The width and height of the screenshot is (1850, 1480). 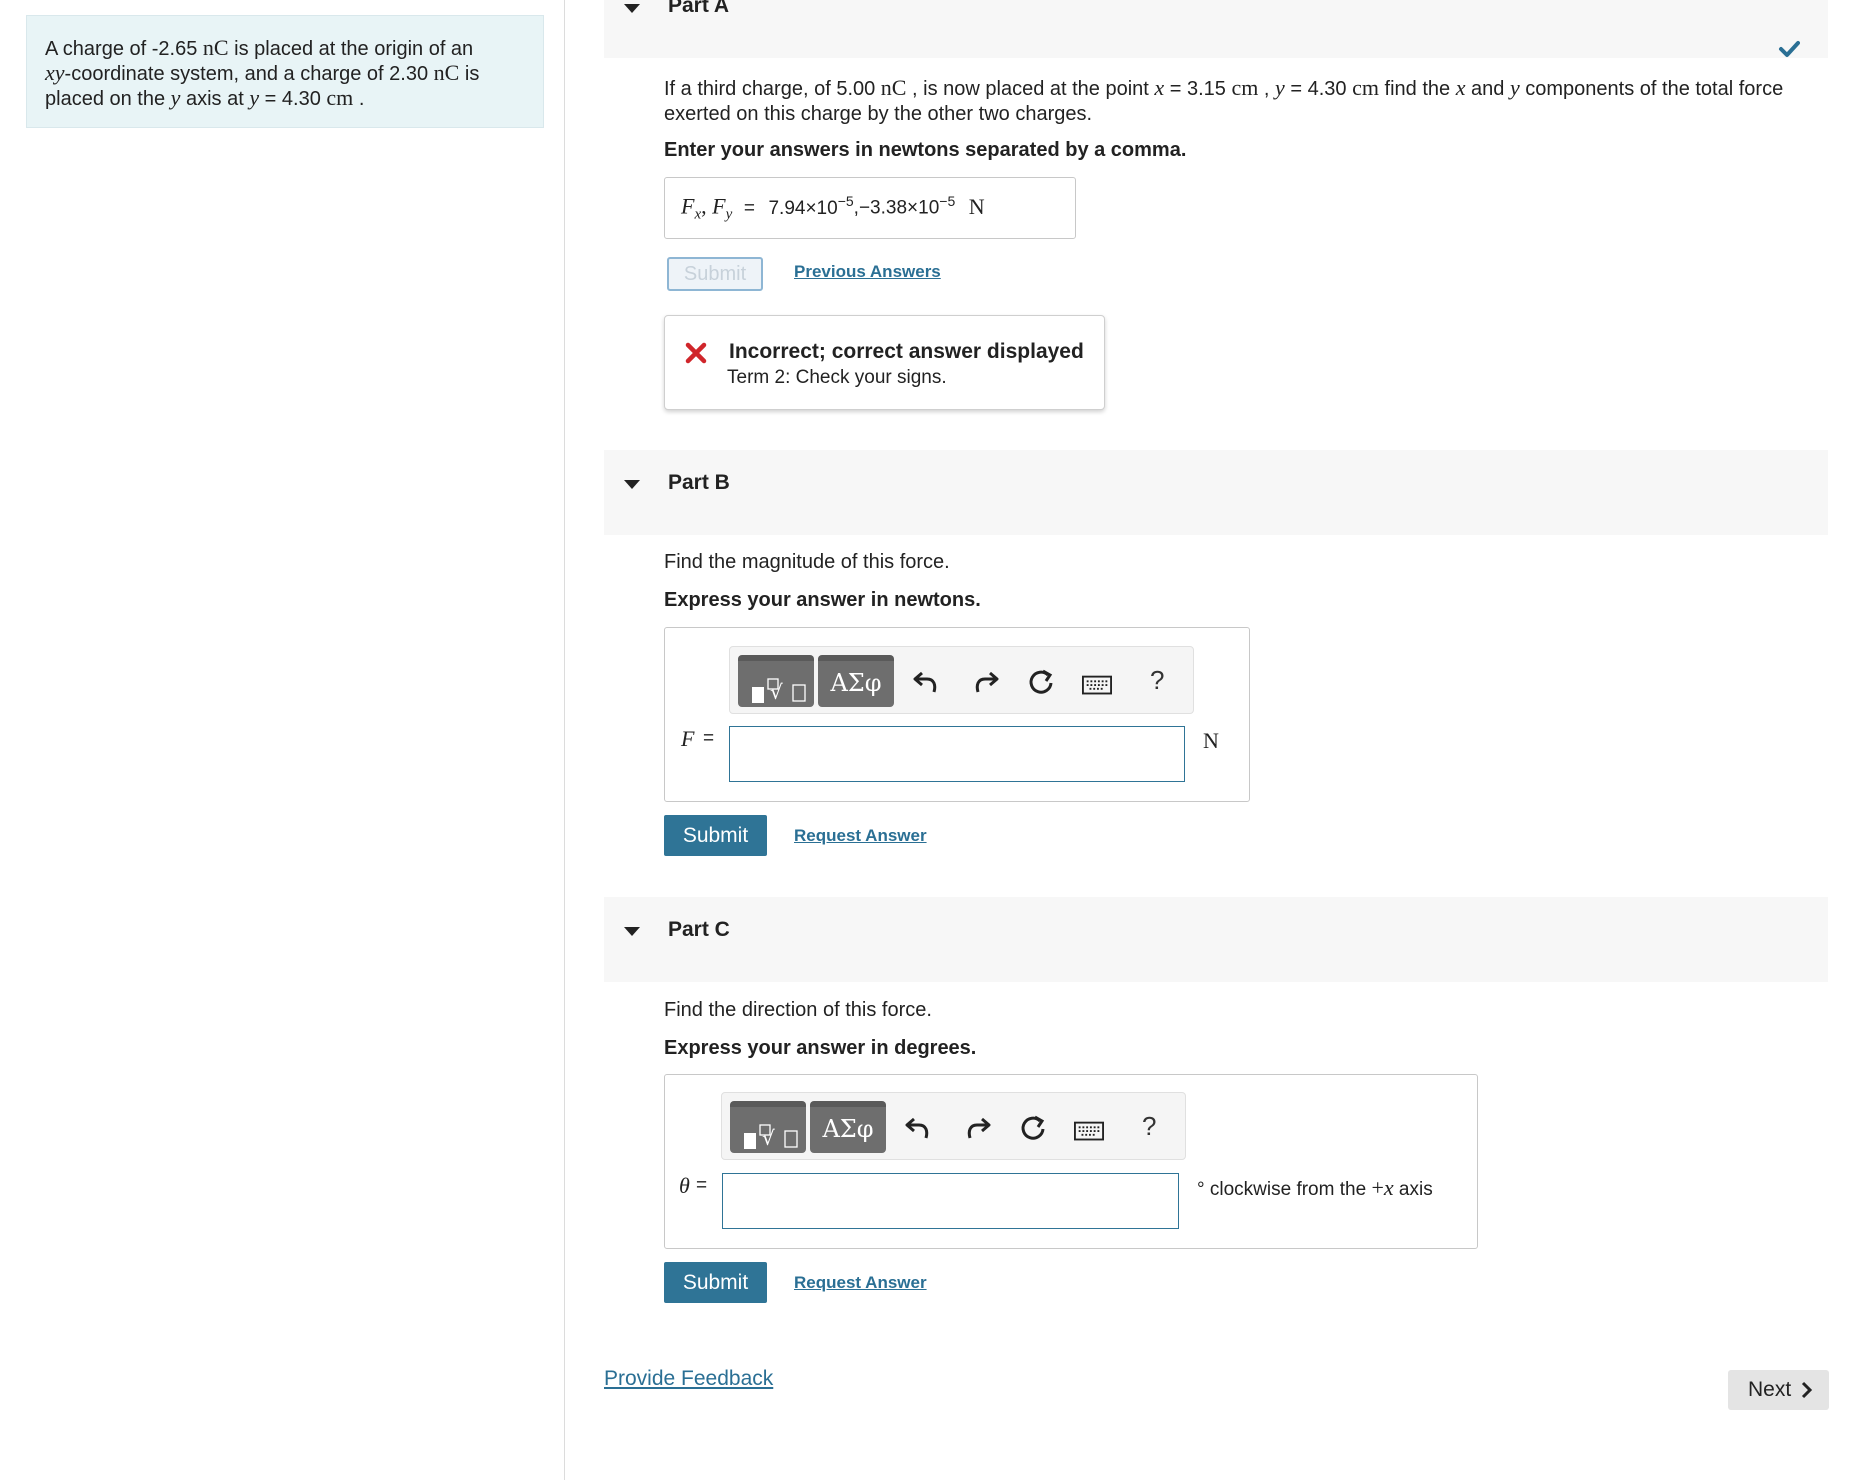 What do you see at coordinates (1267, 89) in the screenshot?
I see `question-text: ,` at bounding box center [1267, 89].